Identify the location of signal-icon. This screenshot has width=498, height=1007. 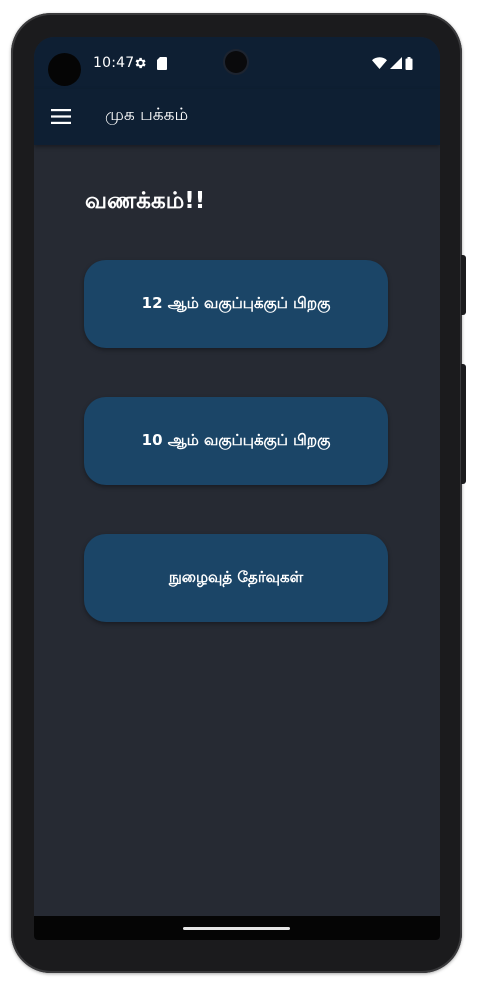
(396, 63).